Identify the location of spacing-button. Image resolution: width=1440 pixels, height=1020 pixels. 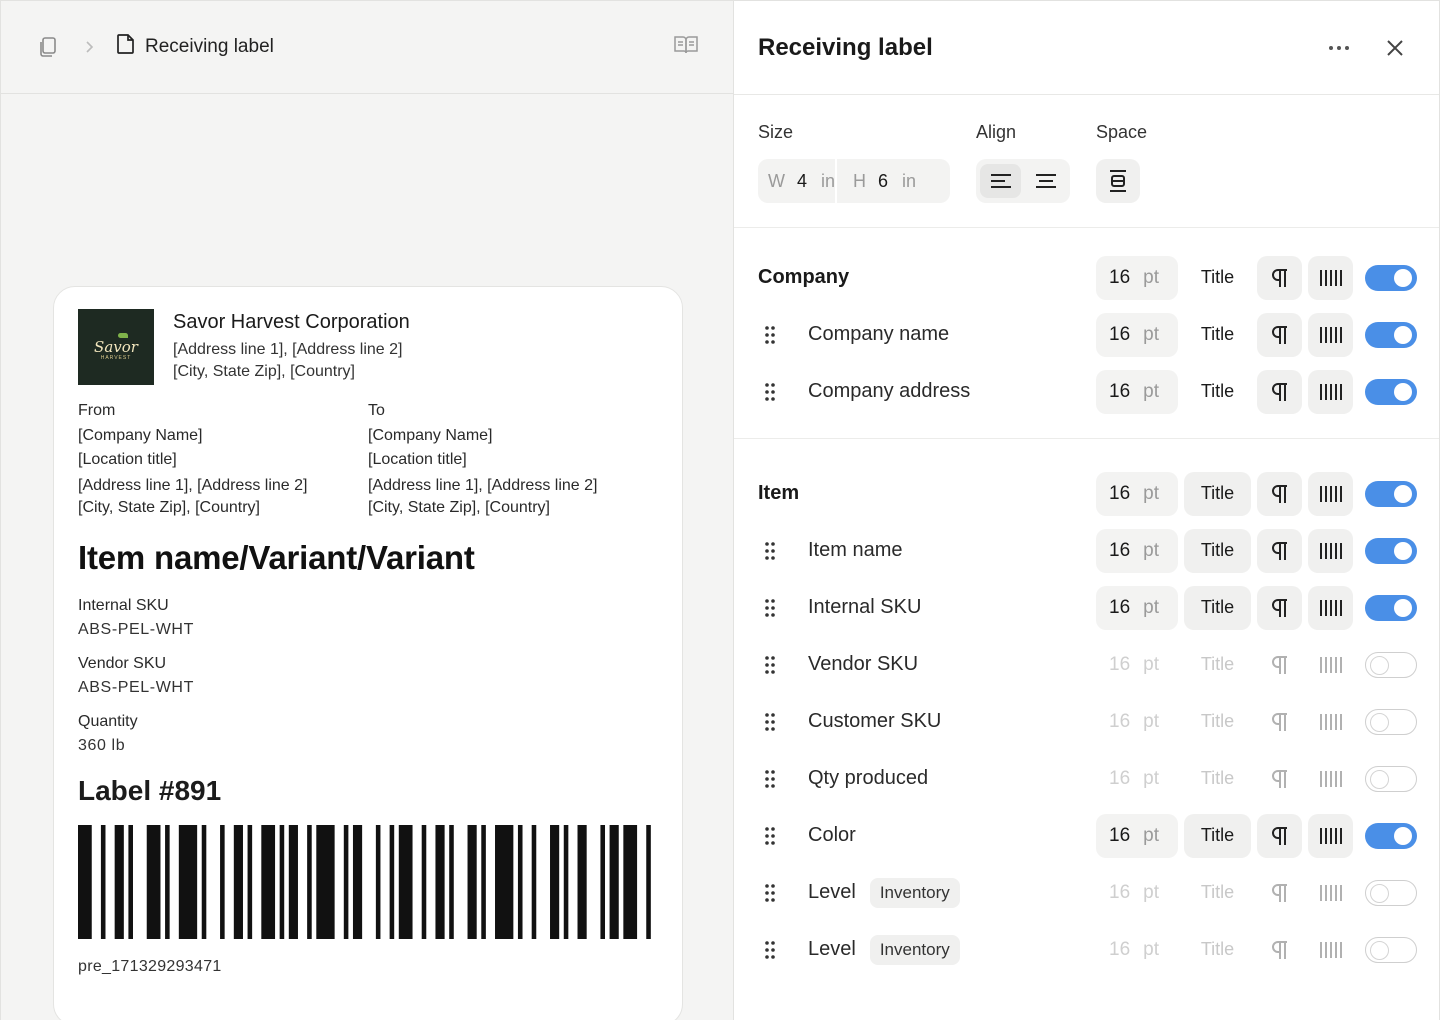
(1118, 181).